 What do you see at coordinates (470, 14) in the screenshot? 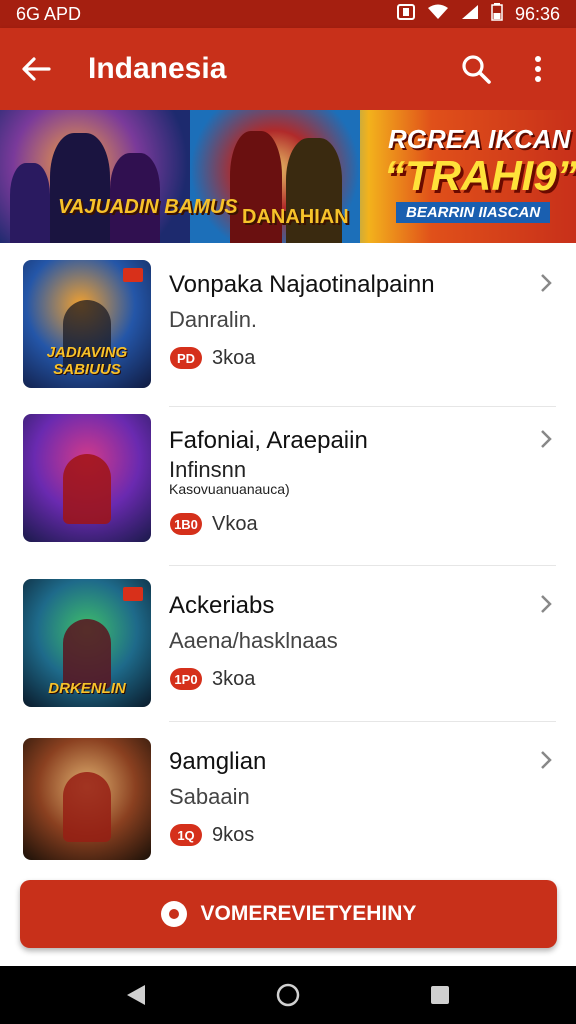
I see `signal-icon` at bounding box center [470, 14].